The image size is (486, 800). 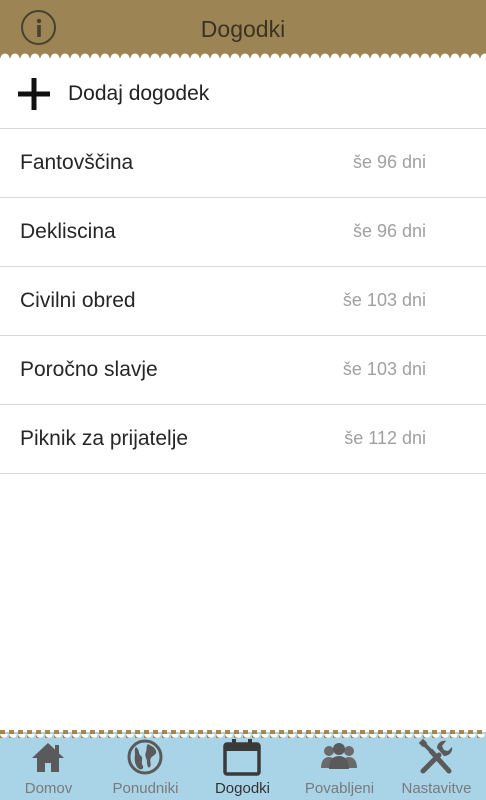 I want to click on event-days-remaining: še 112 dni, so click(x=385, y=438).